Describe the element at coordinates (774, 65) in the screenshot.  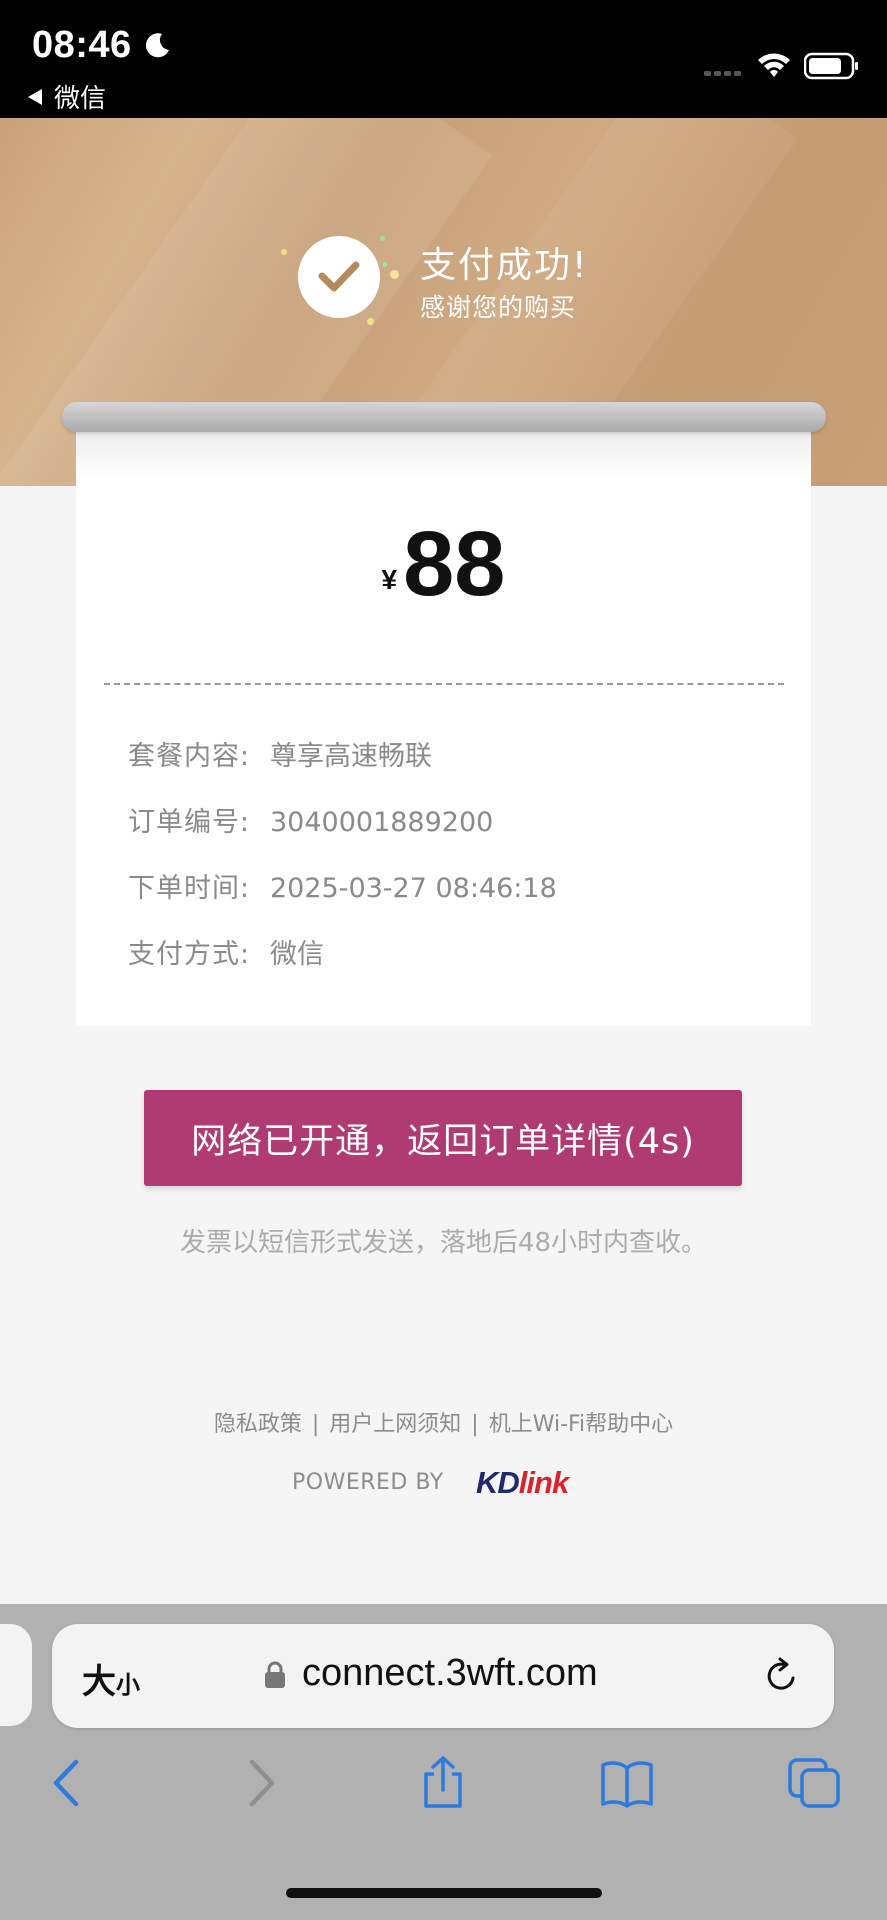
I see `wifi-icon` at that location.